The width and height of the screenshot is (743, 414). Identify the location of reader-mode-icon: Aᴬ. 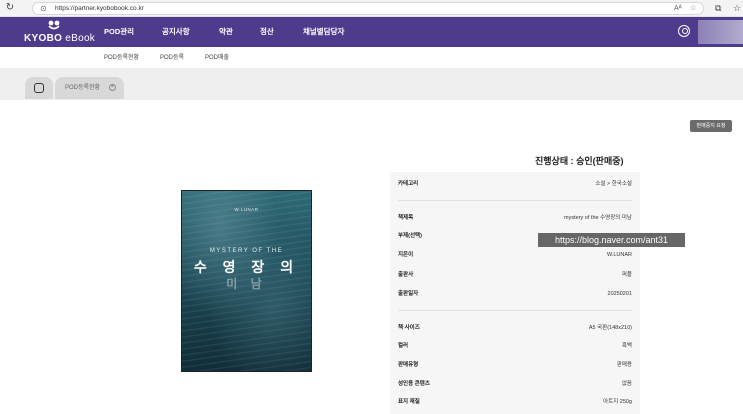
(678, 9).